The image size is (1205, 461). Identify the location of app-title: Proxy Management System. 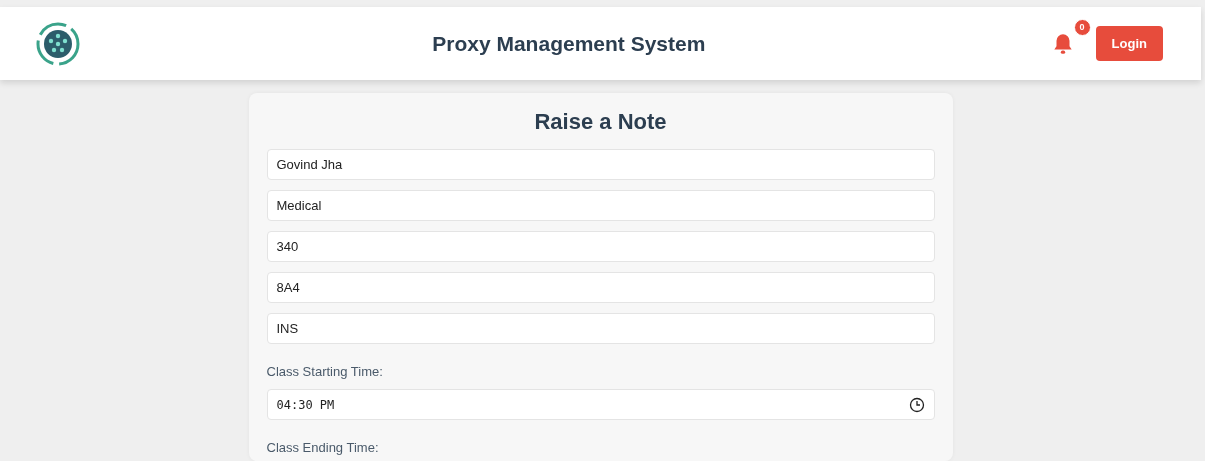
(569, 43).